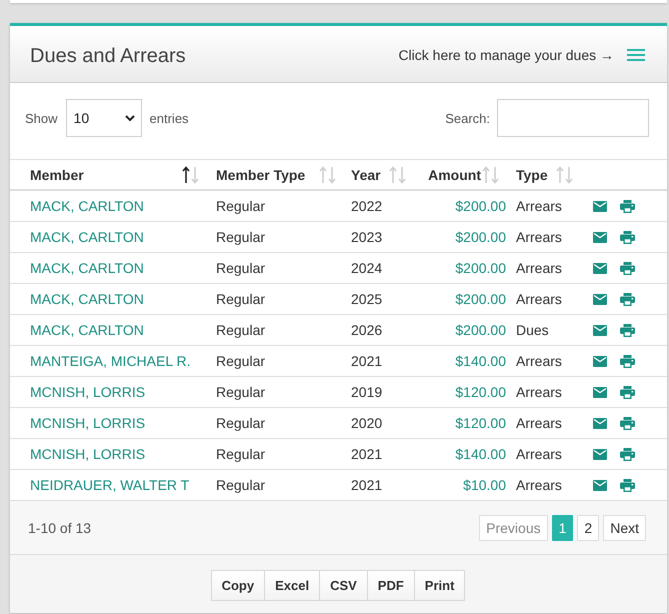 The width and height of the screenshot is (669, 614). What do you see at coordinates (543, 174) in the screenshot?
I see `column-header: Type` at bounding box center [543, 174].